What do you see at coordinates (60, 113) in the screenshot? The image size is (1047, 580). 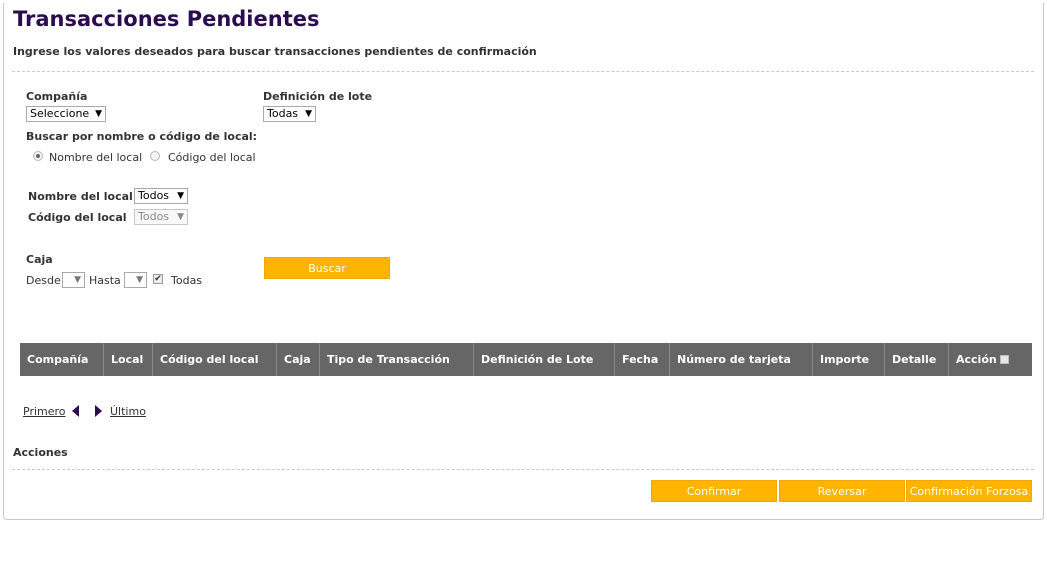 I see `company-select-value: Seleccione` at bounding box center [60, 113].